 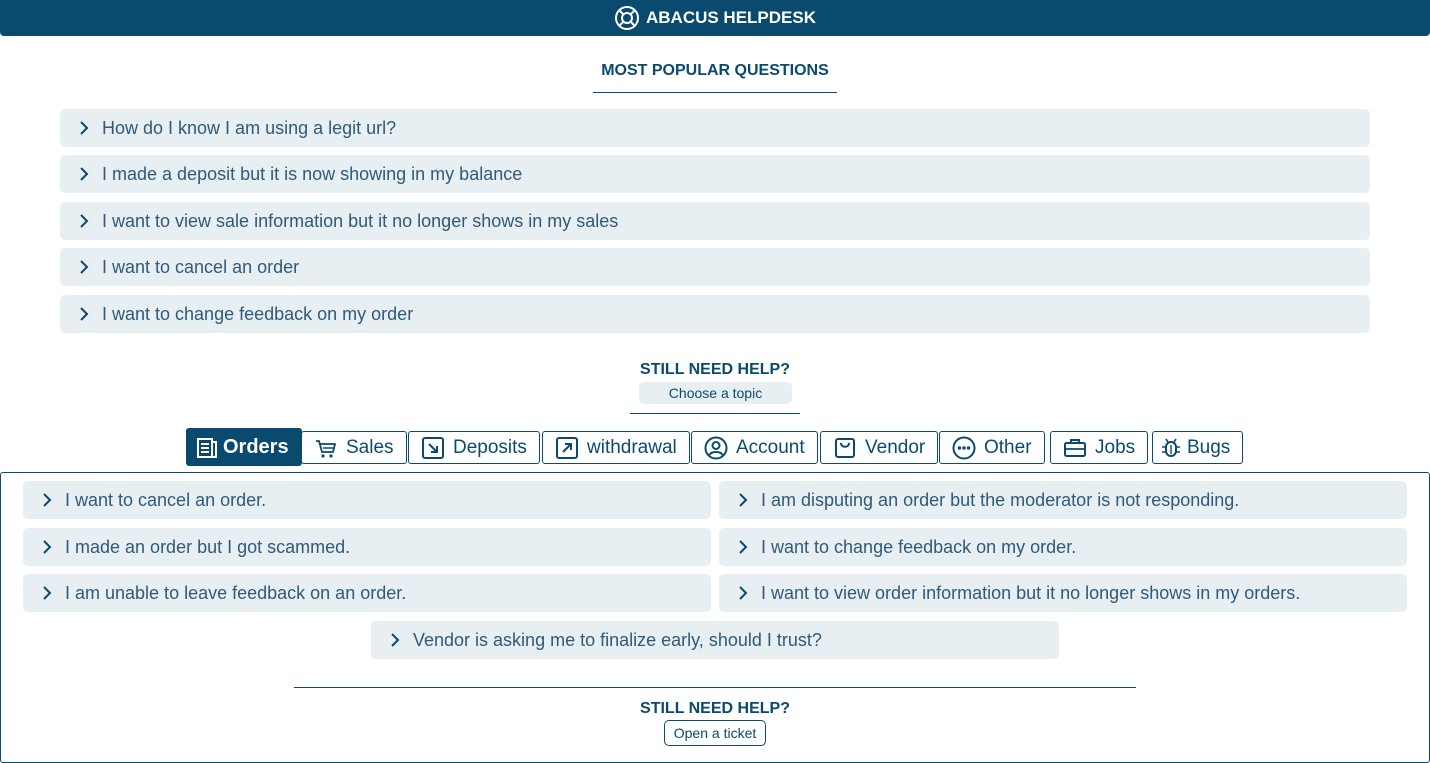 What do you see at coordinates (845, 447) in the screenshot?
I see `bag-icon` at bounding box center [845, 447].